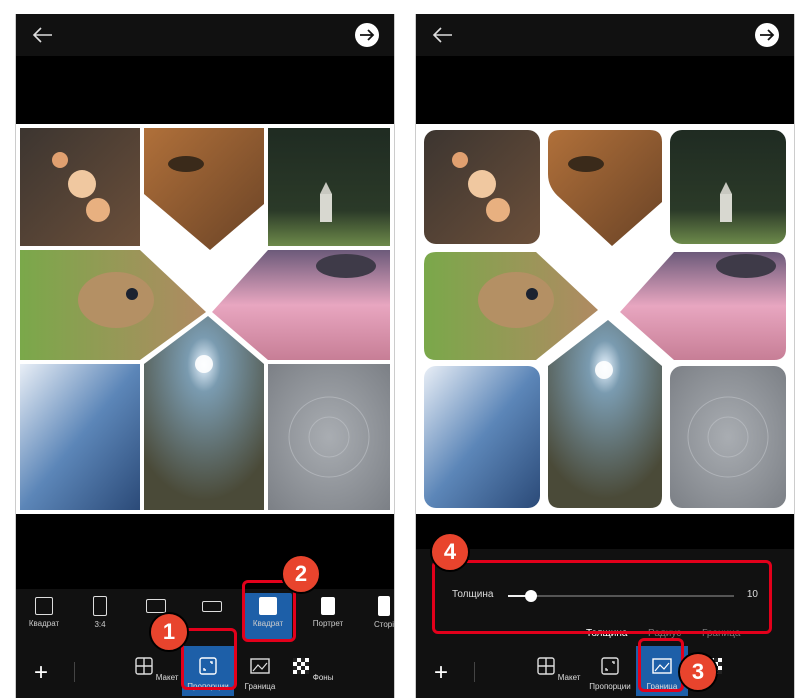 The height and width of the screenshot is (700, 810). What do you see at coordinates (169, 632) in the screenshot?
I see `callout-1: 1` at bounding box center [169, 632].